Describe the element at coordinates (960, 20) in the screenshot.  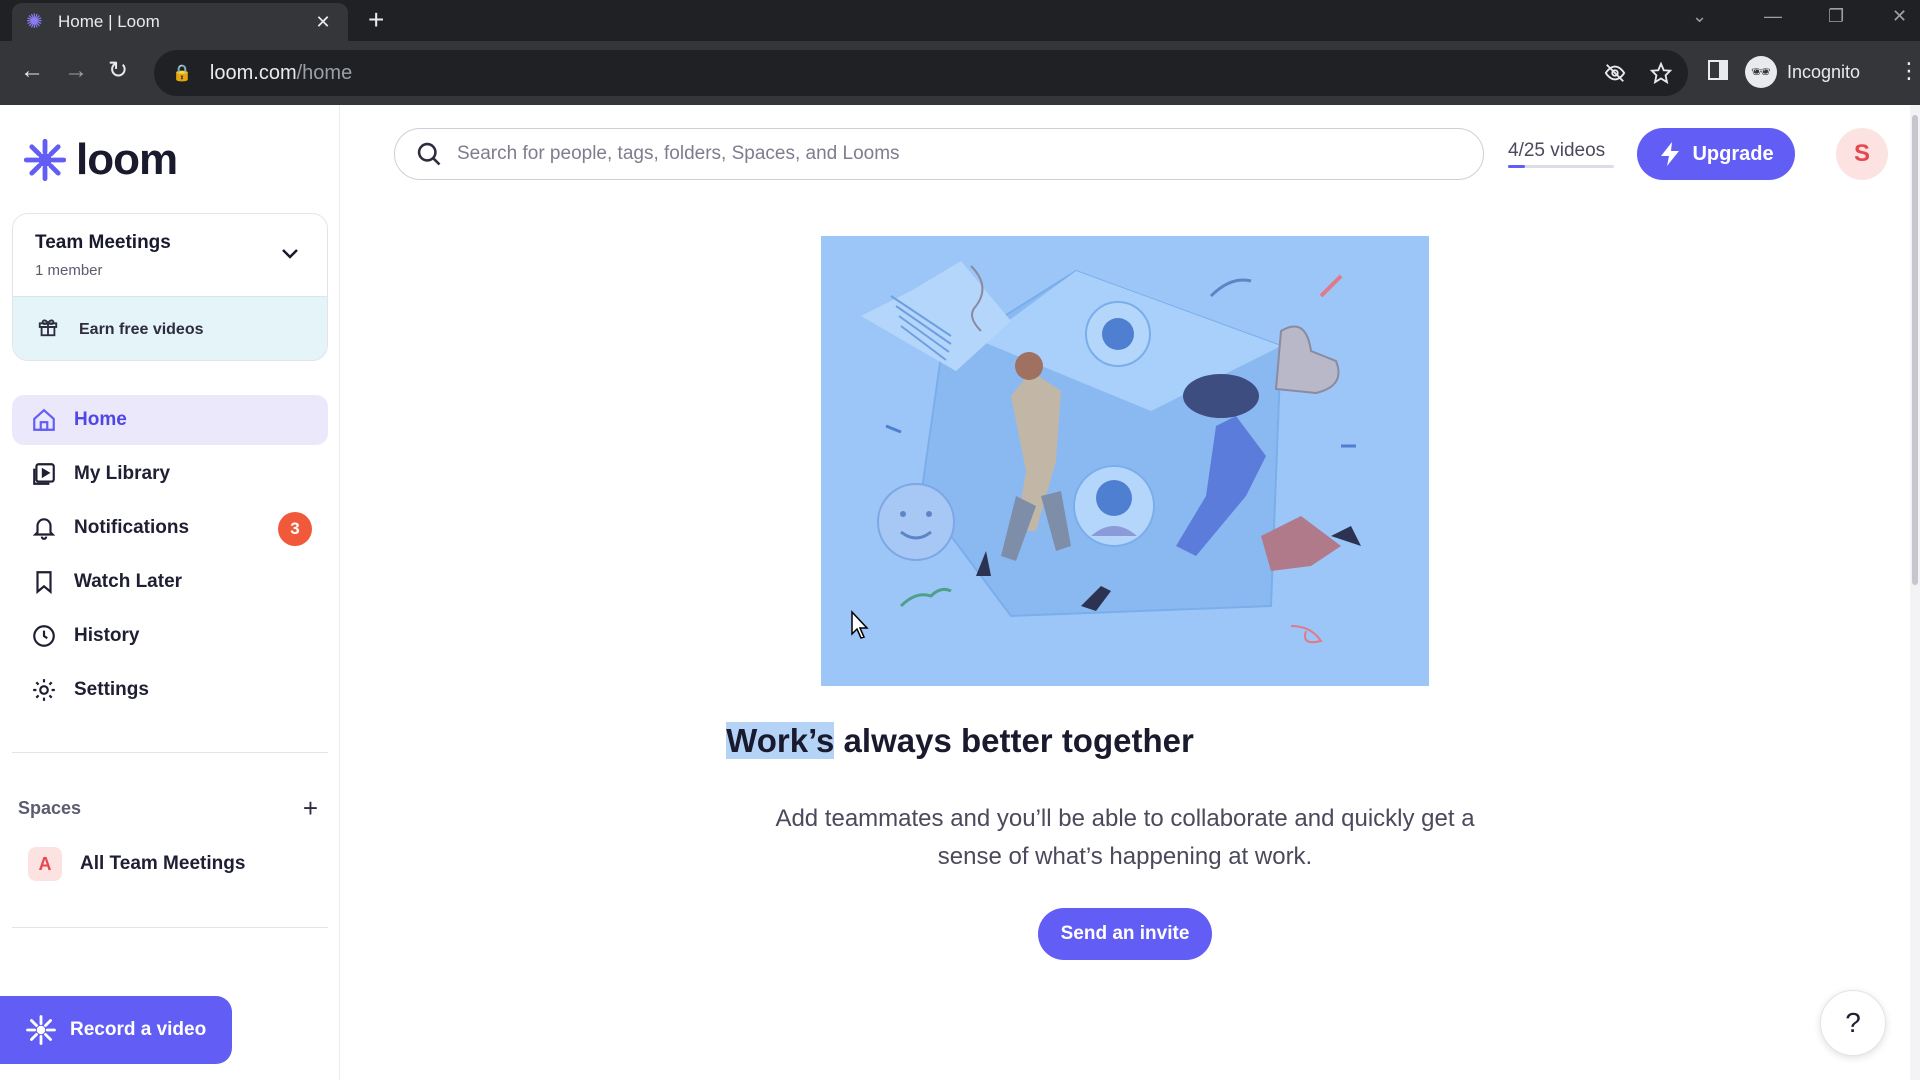
I see `browser-tab-bar: ✺ Home | Loom ✕ + ⌄ — ❐ ✕` at that location.